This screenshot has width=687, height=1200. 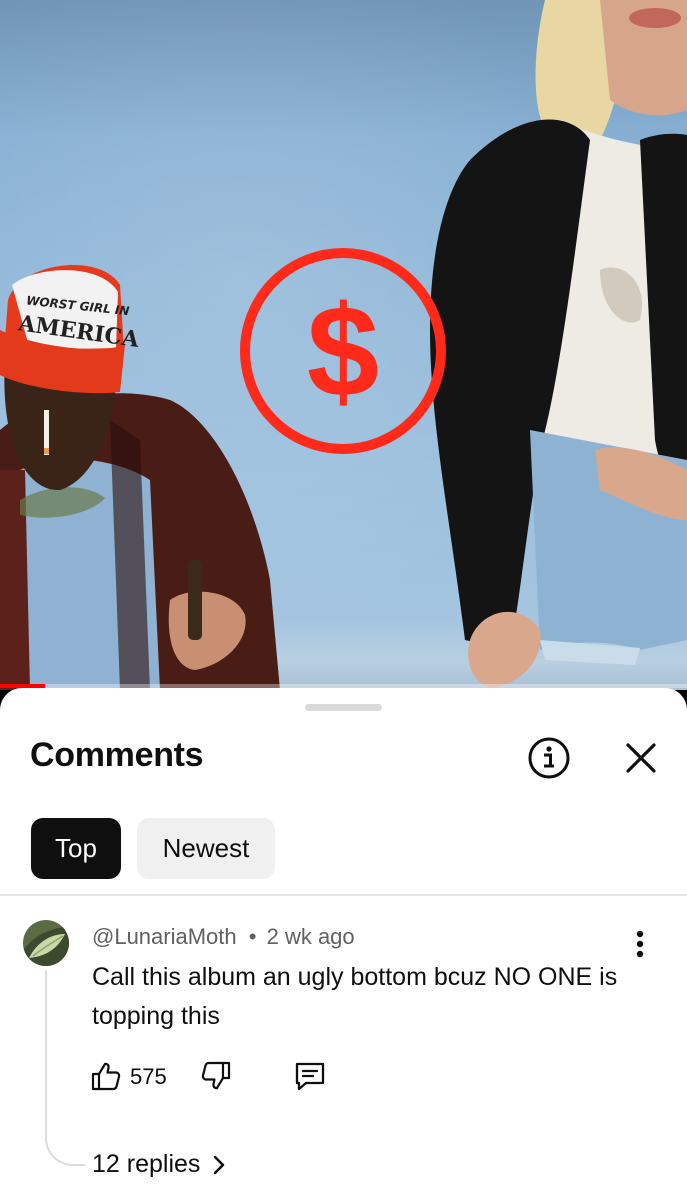 I want to click on like-button, so click(x=106, y=1076).